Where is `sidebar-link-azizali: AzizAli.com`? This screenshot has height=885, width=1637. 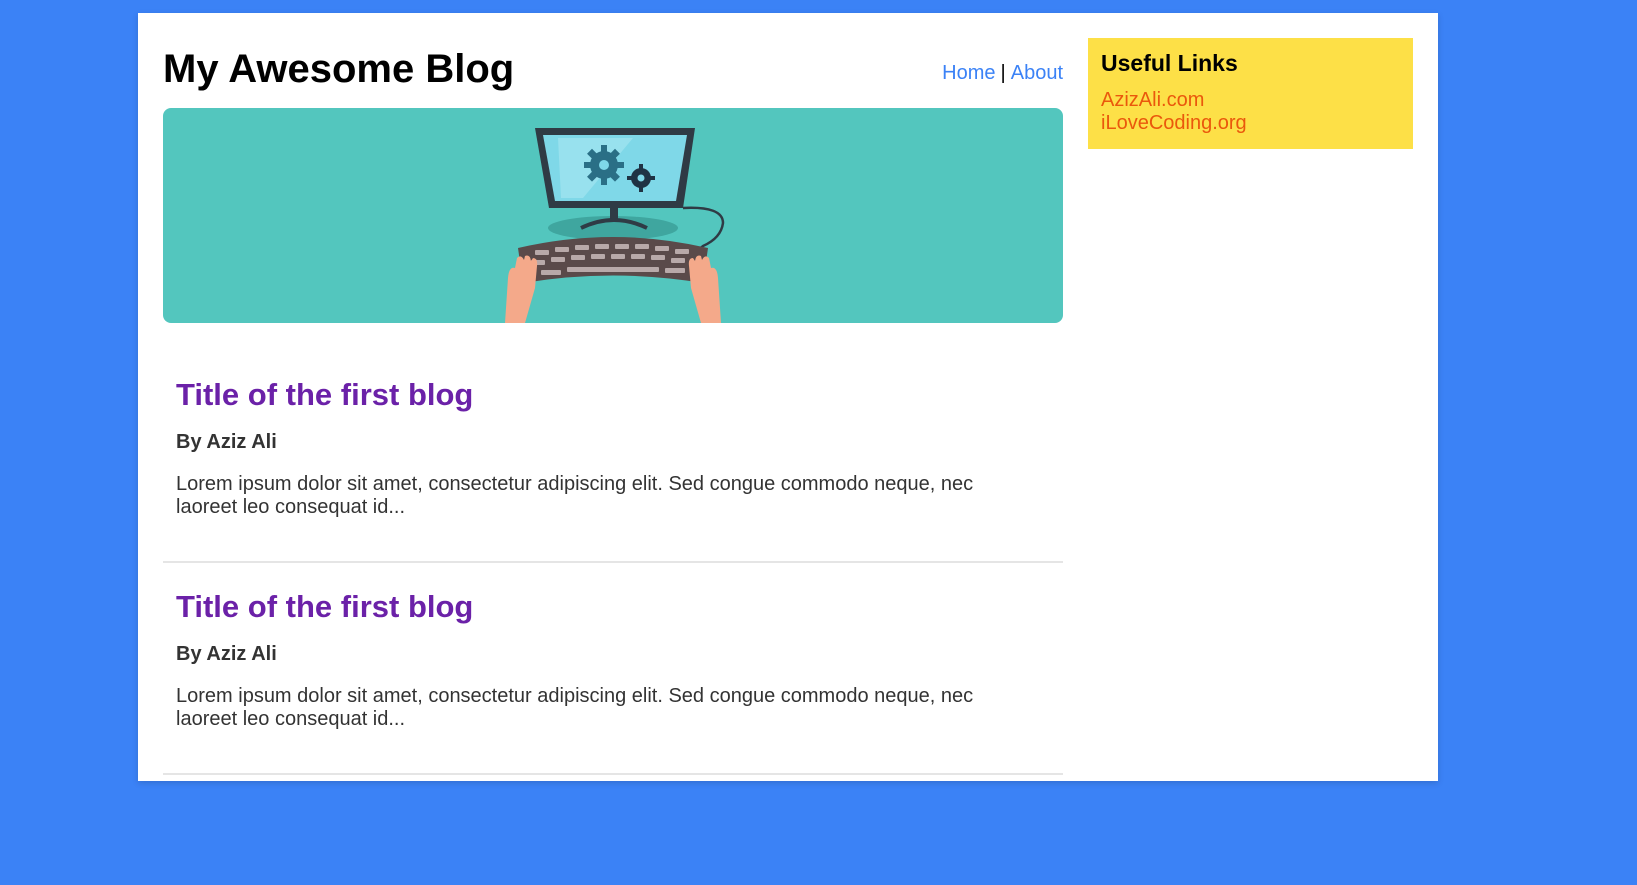 sidebar-link-azizali: AzizAli.com is located at coordinates (1250, 100).